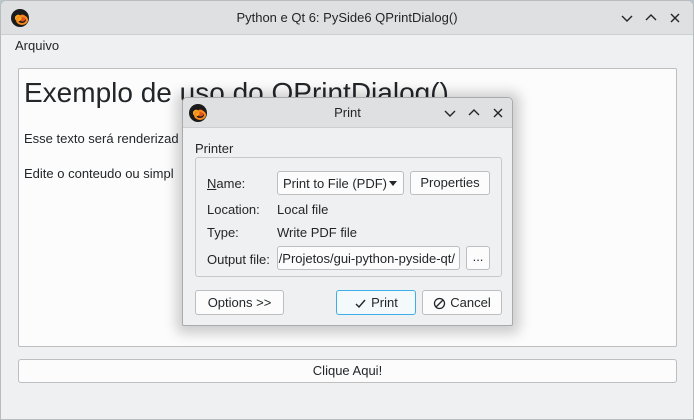 This screenshot has width=694, height=420. Describe the element at coordinates (440, 303) in the screenshot. I see `cancel-circle-icon` at that location.